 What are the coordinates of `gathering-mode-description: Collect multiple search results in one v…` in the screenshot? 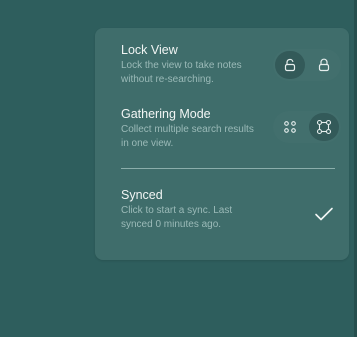 It's located at (187, 136).